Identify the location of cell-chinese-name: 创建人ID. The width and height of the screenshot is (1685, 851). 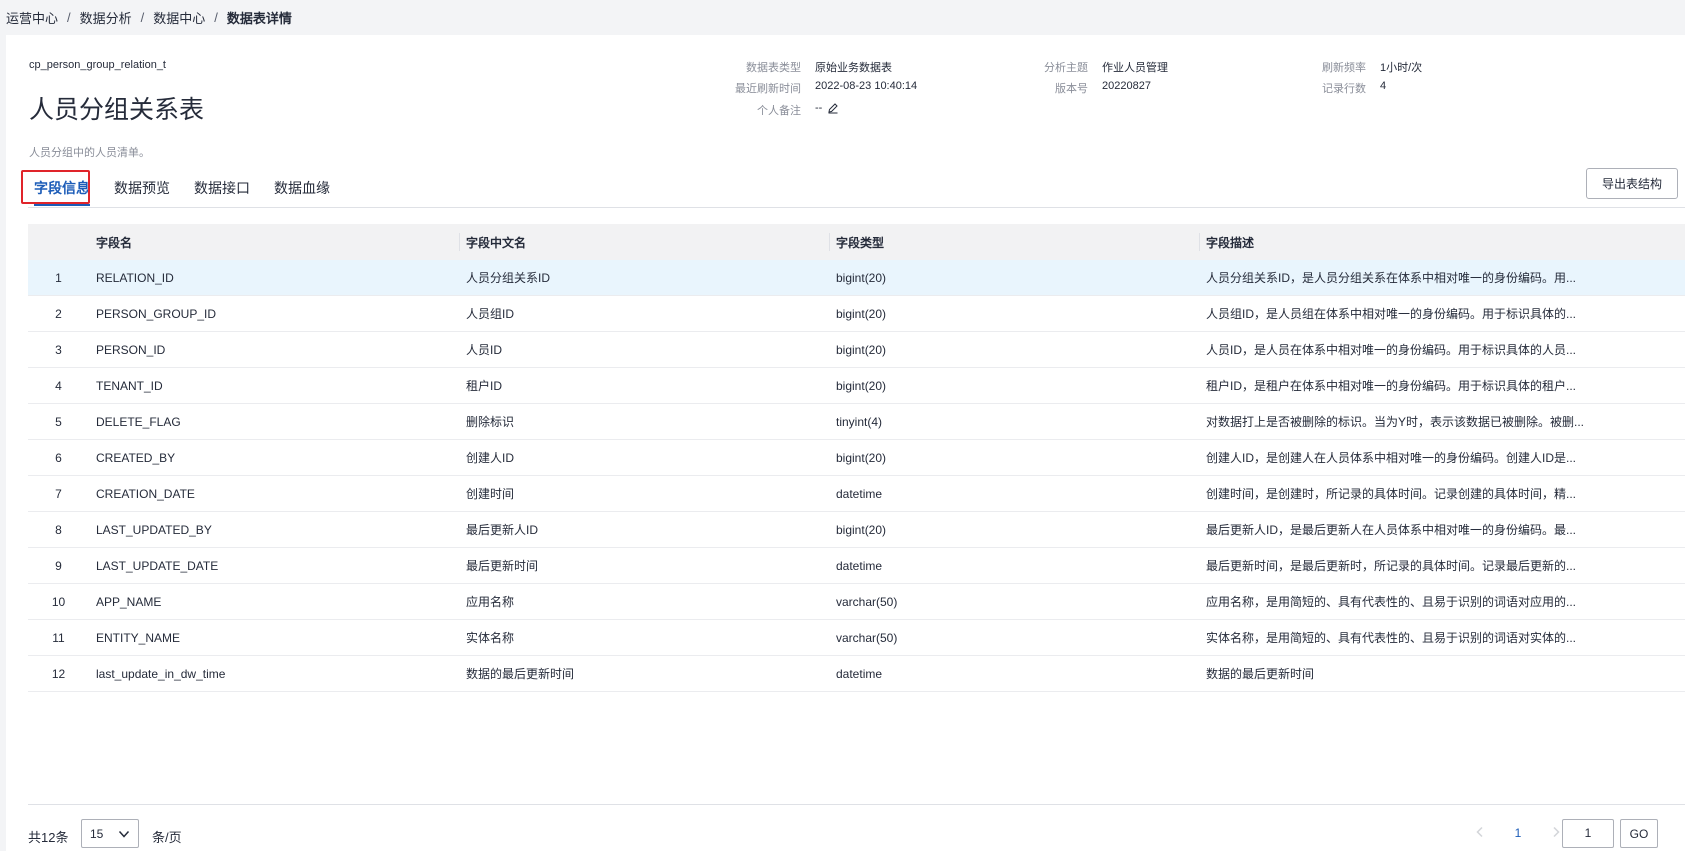
(644, 457).